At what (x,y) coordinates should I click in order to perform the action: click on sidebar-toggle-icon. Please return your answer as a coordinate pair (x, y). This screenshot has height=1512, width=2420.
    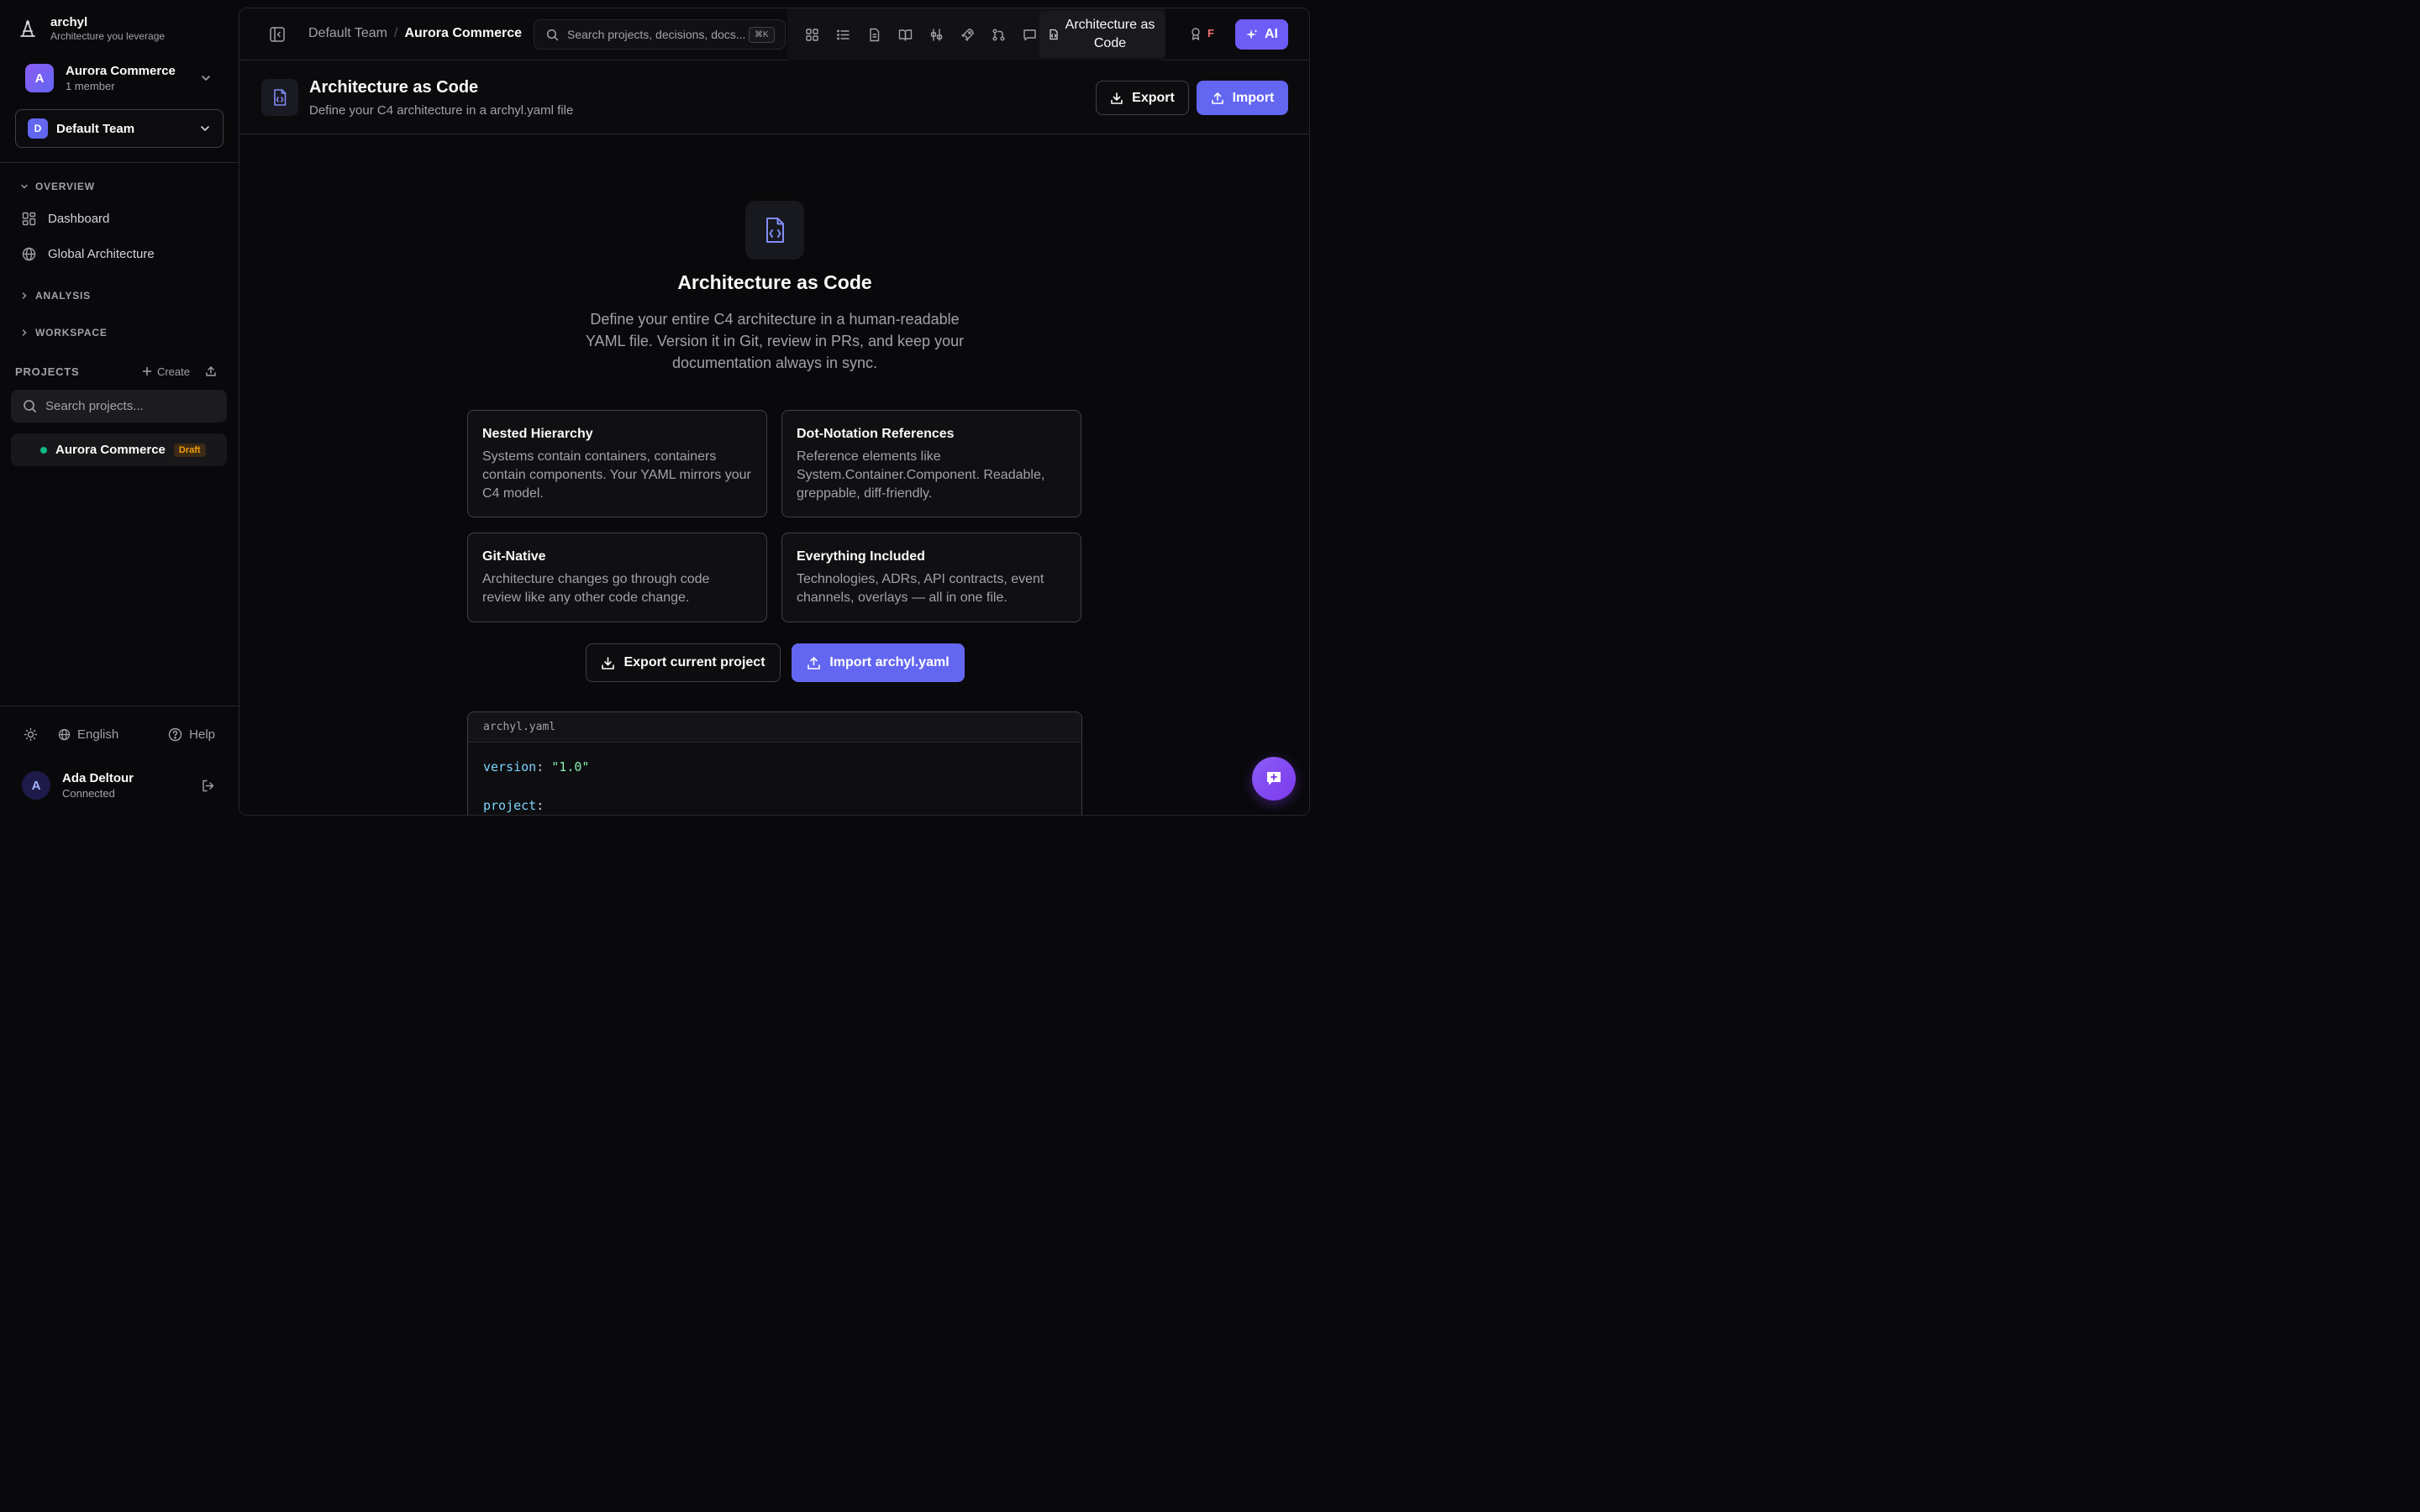
    Looking at the image, I should click on (277, 34).